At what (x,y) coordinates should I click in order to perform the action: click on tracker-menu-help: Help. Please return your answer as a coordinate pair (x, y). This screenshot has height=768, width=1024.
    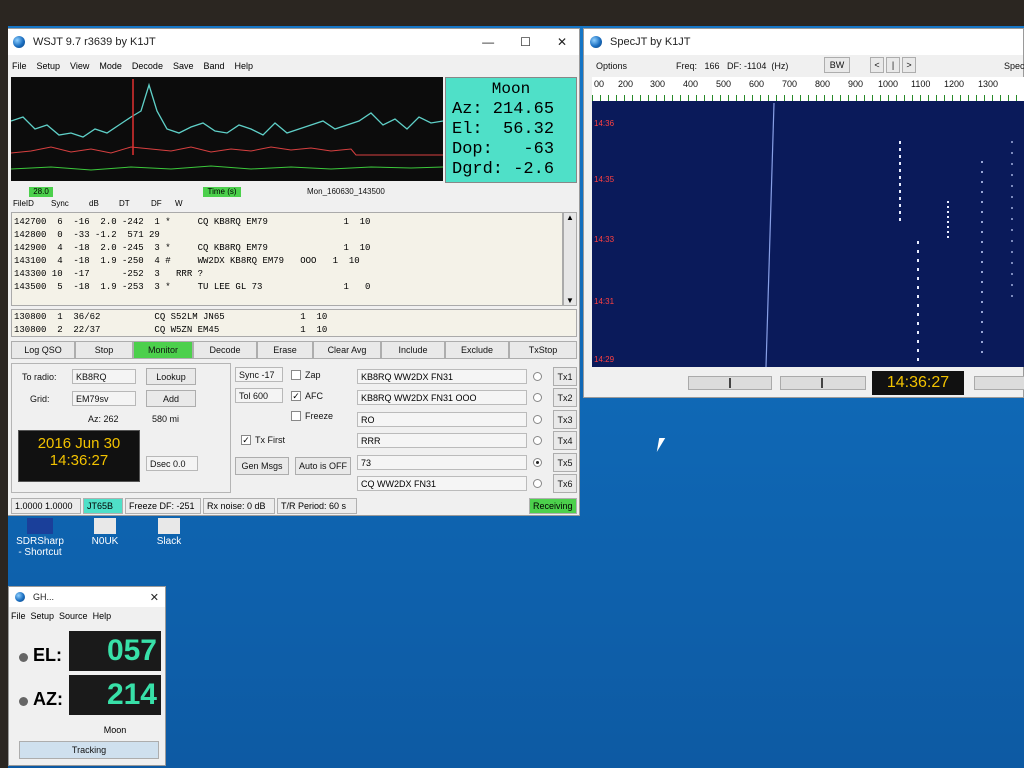
    Looking at the image, I should click on (102, 616).